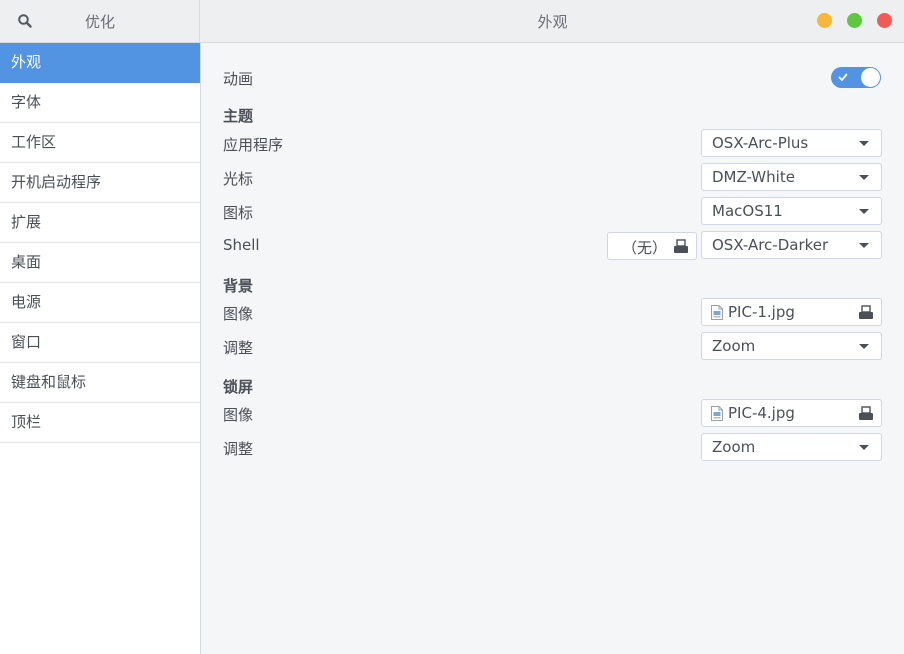 Image resolution: width=904 pixels, height=654 pixels. I want to click on minimize-button, so click(824, 20).